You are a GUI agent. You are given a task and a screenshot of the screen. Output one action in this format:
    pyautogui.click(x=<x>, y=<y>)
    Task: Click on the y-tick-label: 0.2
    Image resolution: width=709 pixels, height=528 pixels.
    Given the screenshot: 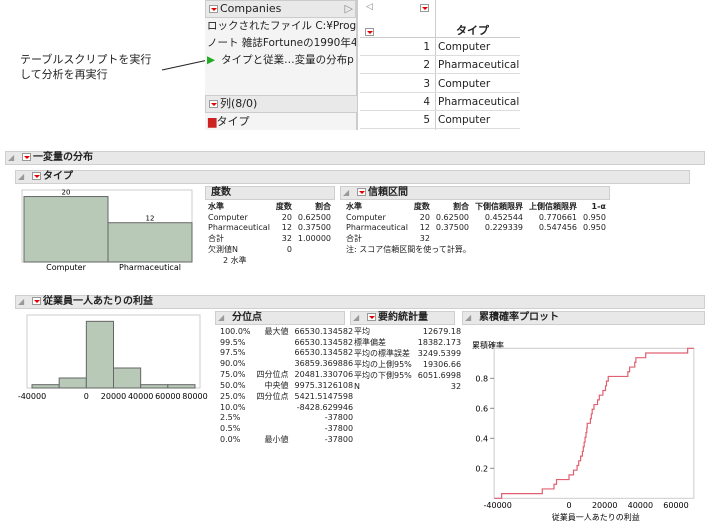 What is the action you would take?
    pyautogui.click(x=481, y=468)
    